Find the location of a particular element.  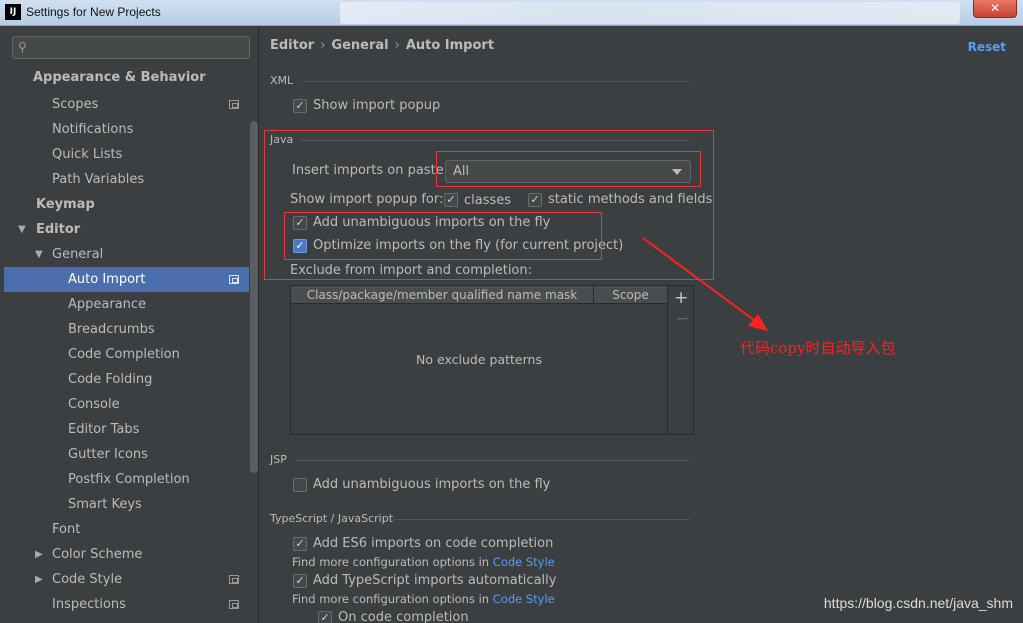

remove-icon: − is located at coordinates (682, 319).